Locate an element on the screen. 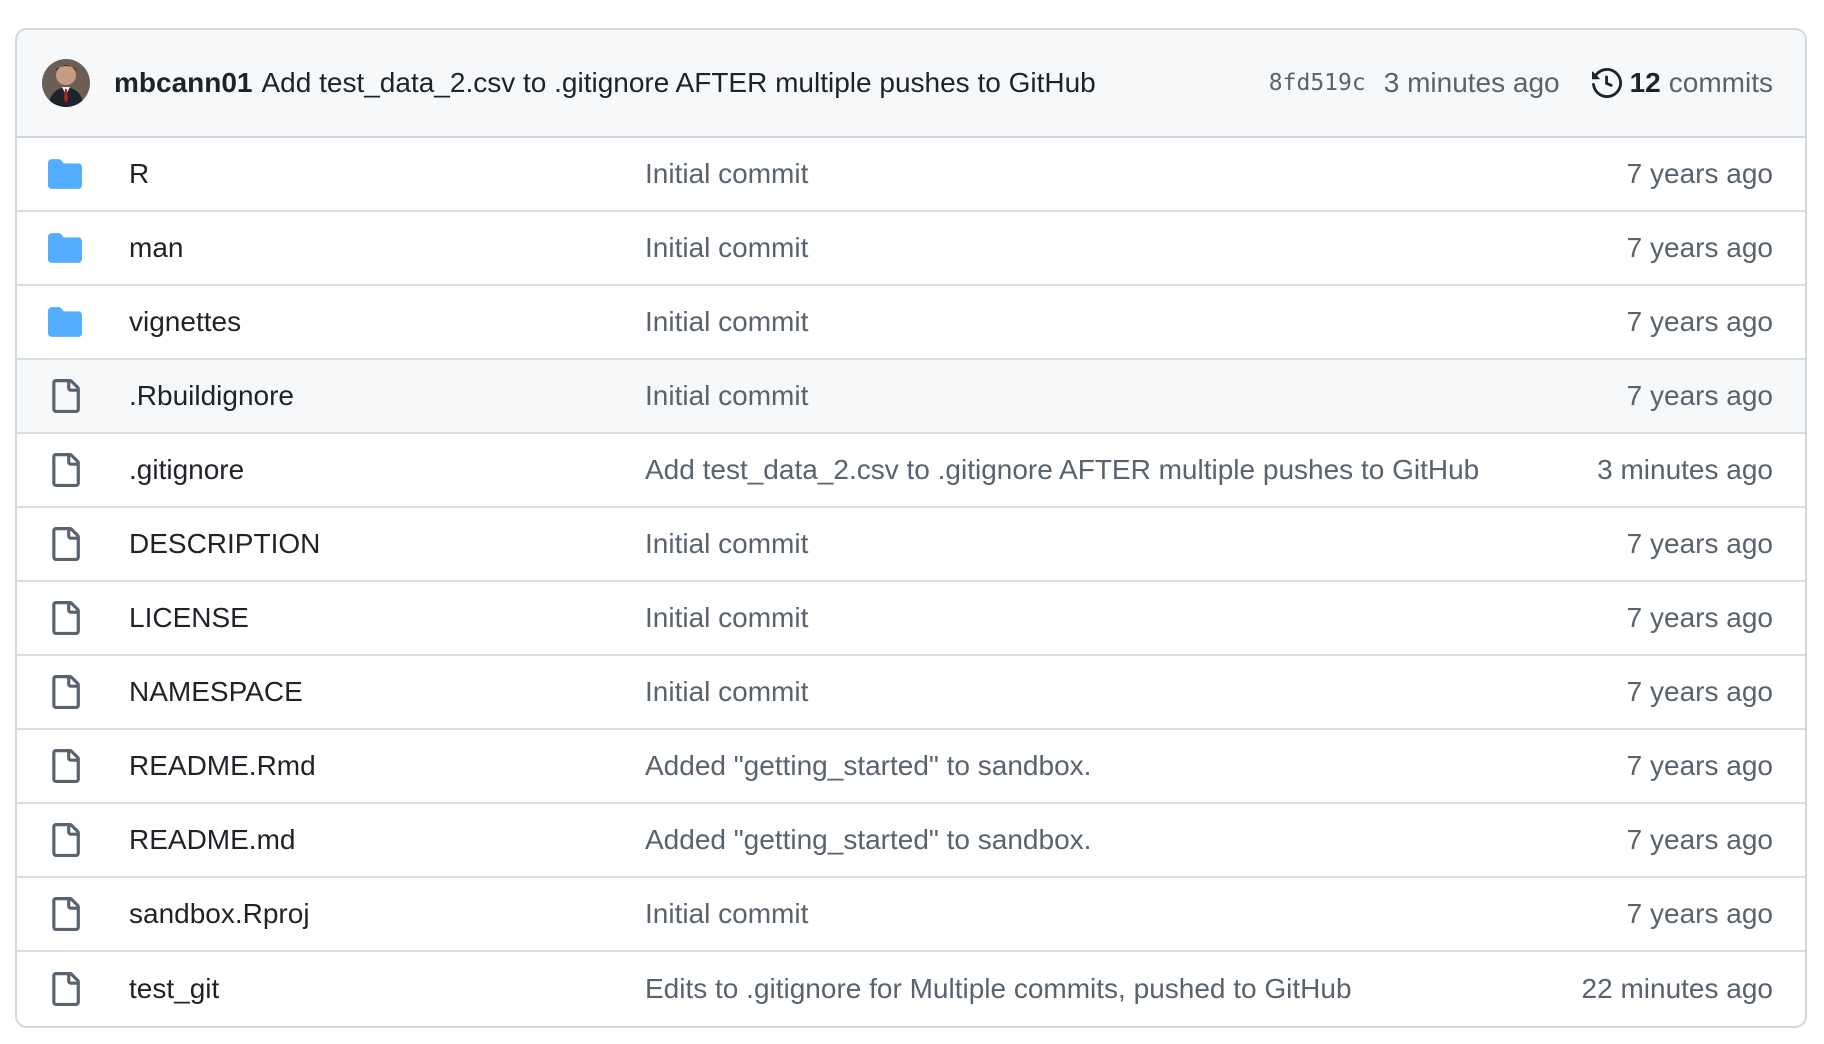  file-name-link: NAMESPACE is located at coordinates (387, 692).